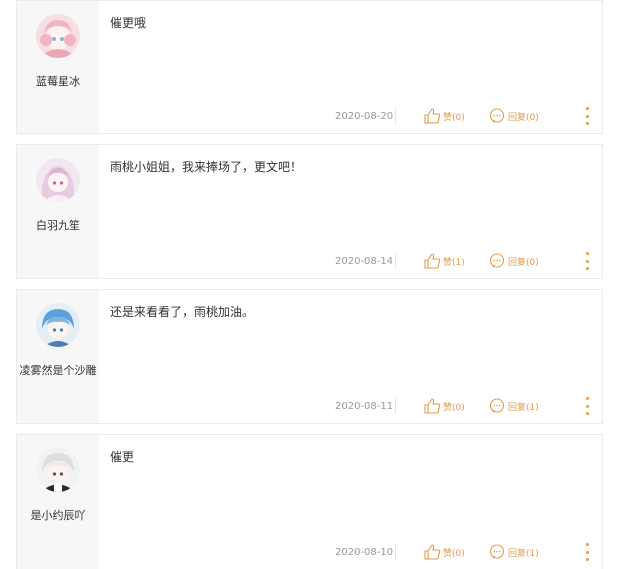 This screenshot has width=640, height=569. Describe the element at coordinates (364, 406) in the screenshot. I see `comment-date: 2020-08-11` at that location.